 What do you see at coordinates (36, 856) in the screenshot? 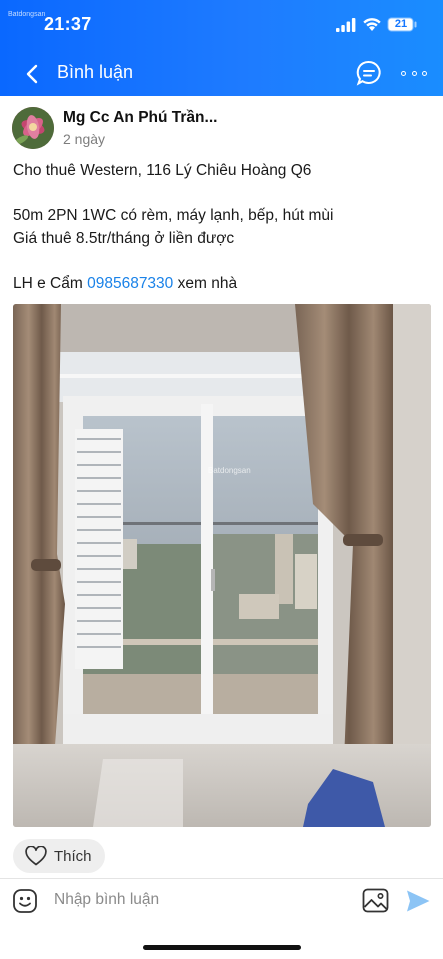
I see `heart-icon` at bounding box center [36, 856].